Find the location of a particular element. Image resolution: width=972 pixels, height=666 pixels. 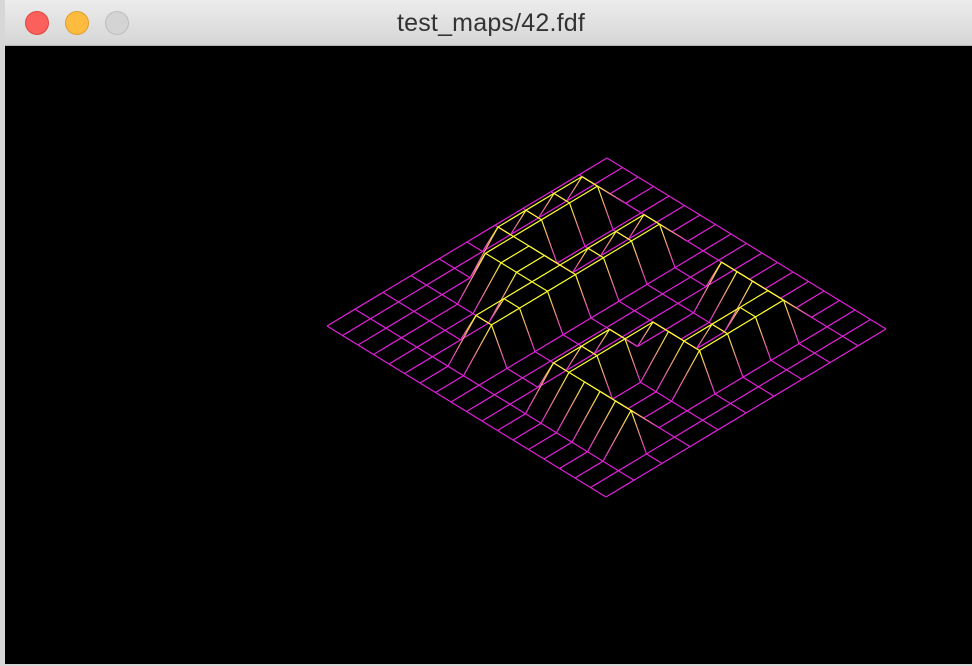

window-title: test_maps/42.fdf is located at coordinates (491, 23).